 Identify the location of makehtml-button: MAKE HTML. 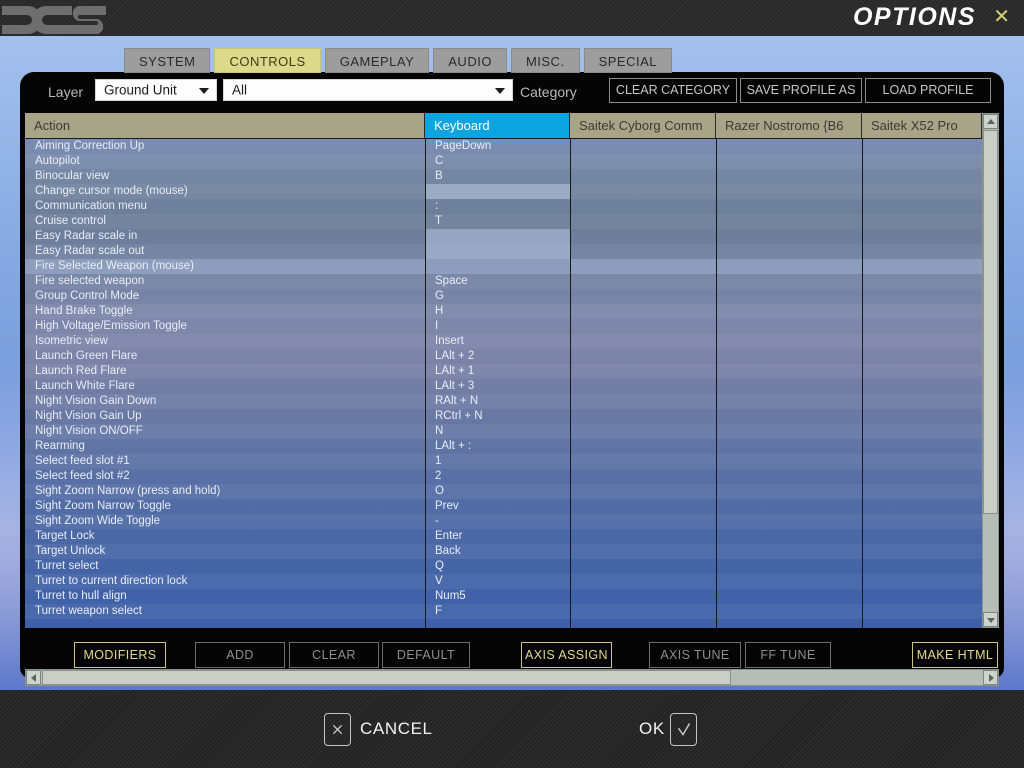
(955, 655).